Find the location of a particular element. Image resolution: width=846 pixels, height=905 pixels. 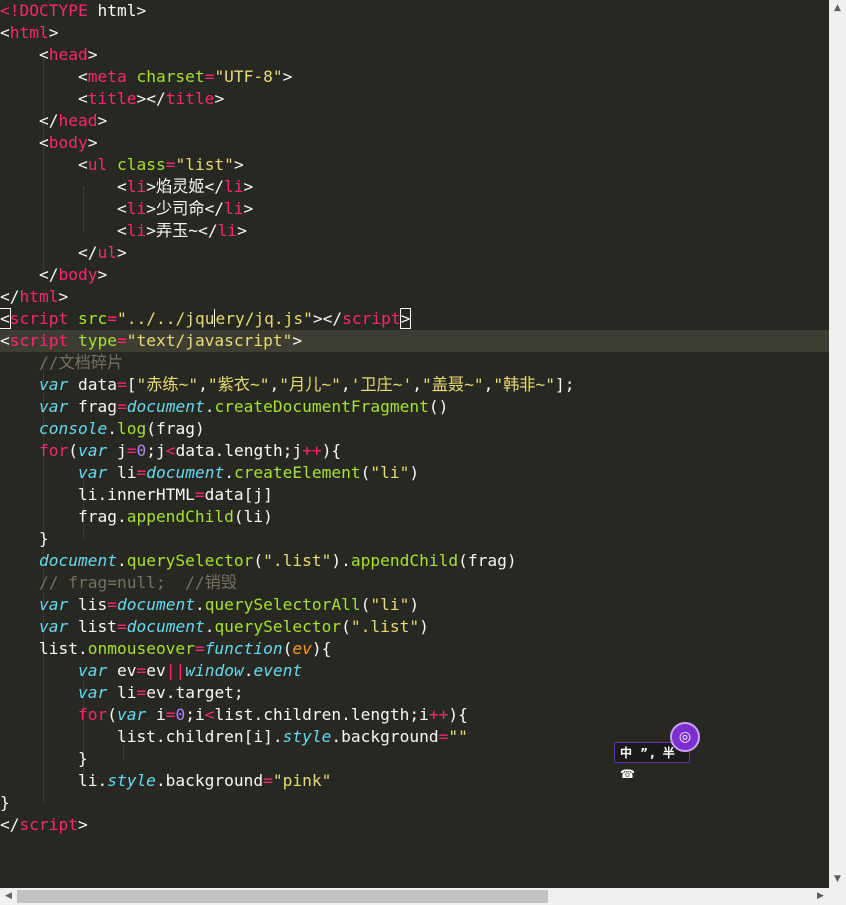

code-token: querySelectorAll is located at coordinates (282, 604).